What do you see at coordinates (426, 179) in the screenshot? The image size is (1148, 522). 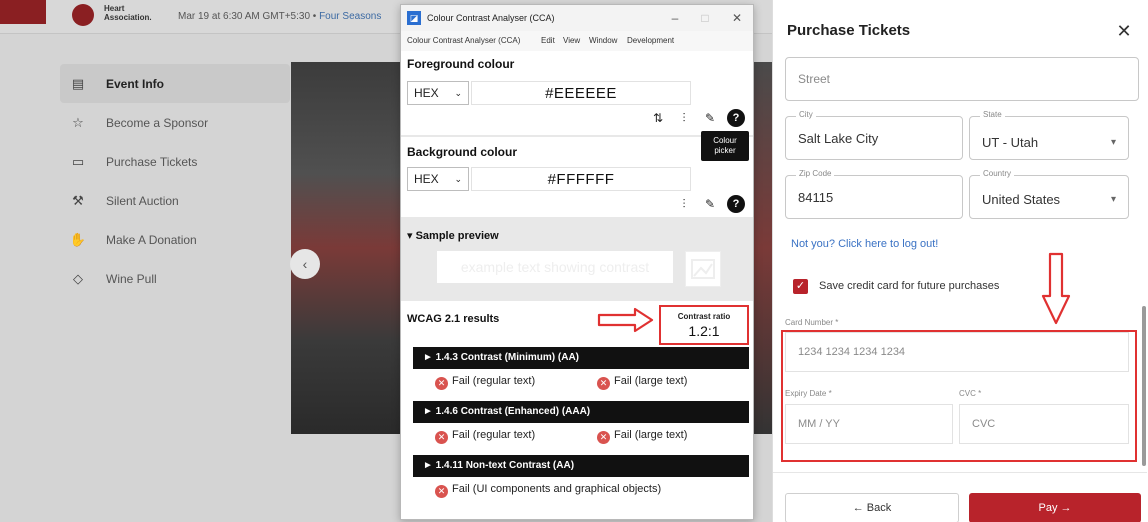 I see `background-format-value: HEX` at bounding box center [426, 179].